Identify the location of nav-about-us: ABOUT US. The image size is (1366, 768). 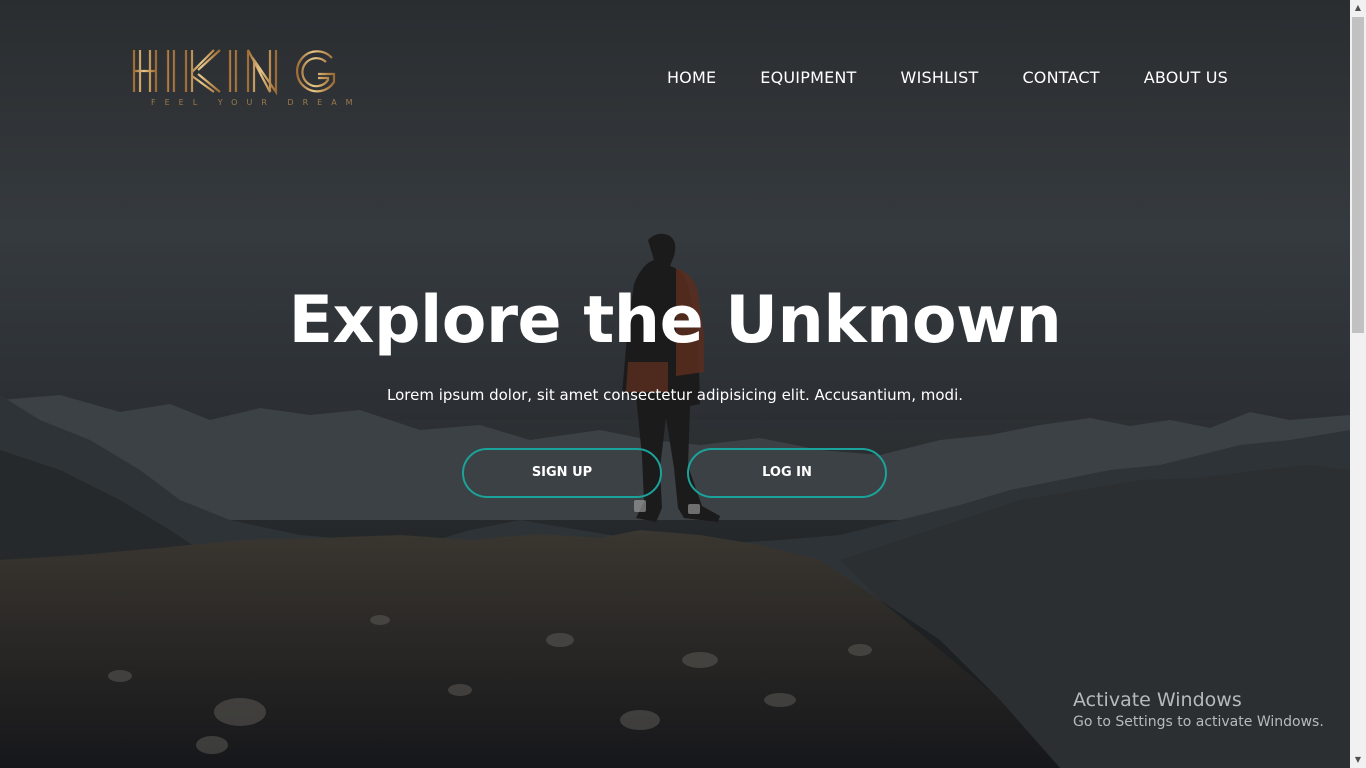
(1186, 78).